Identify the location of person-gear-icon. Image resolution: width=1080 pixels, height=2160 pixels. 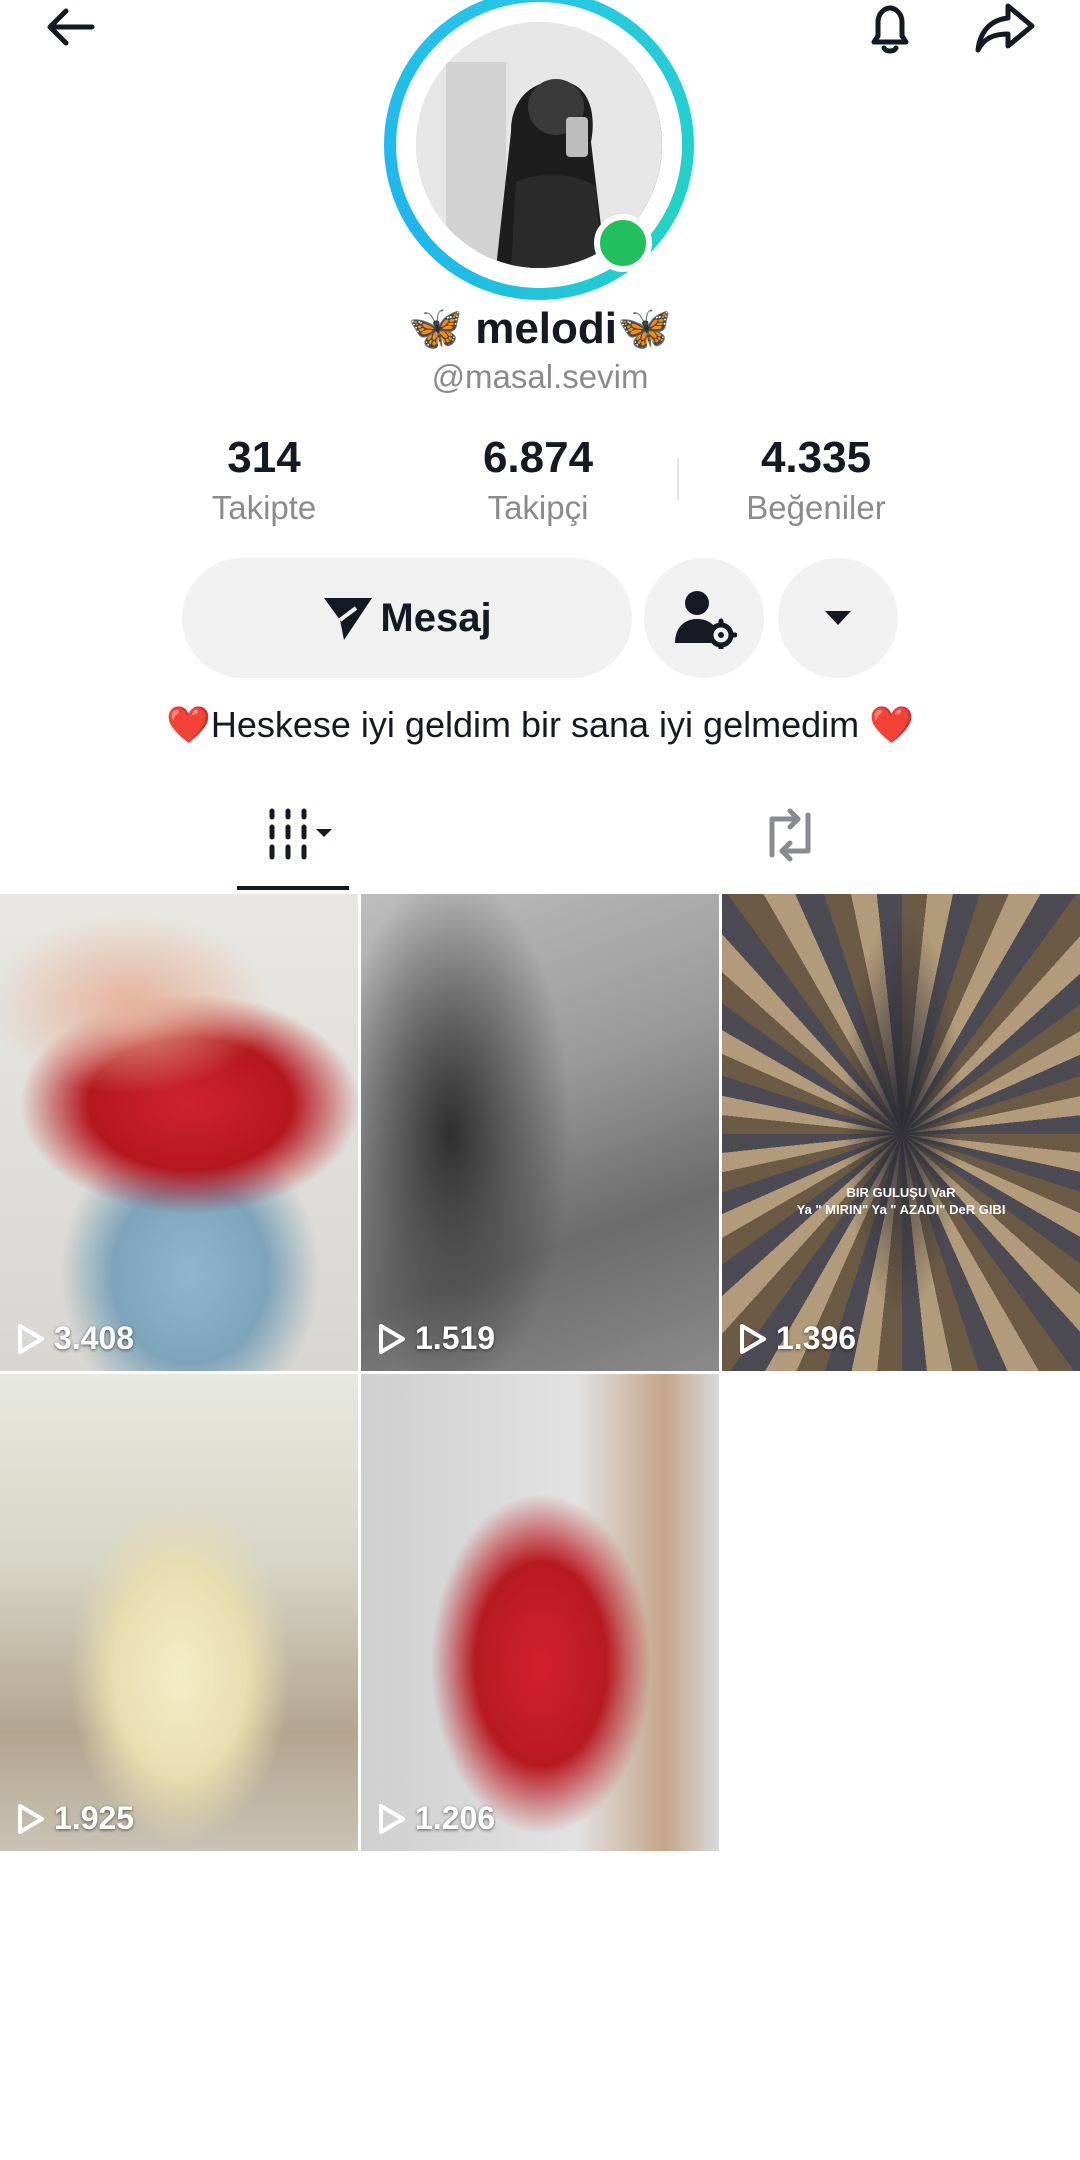
(706, 620).